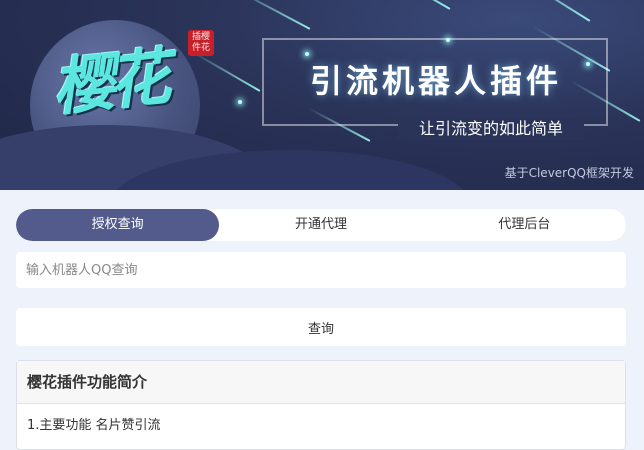  I want to click on query-button: 查询, so click(321, 327).